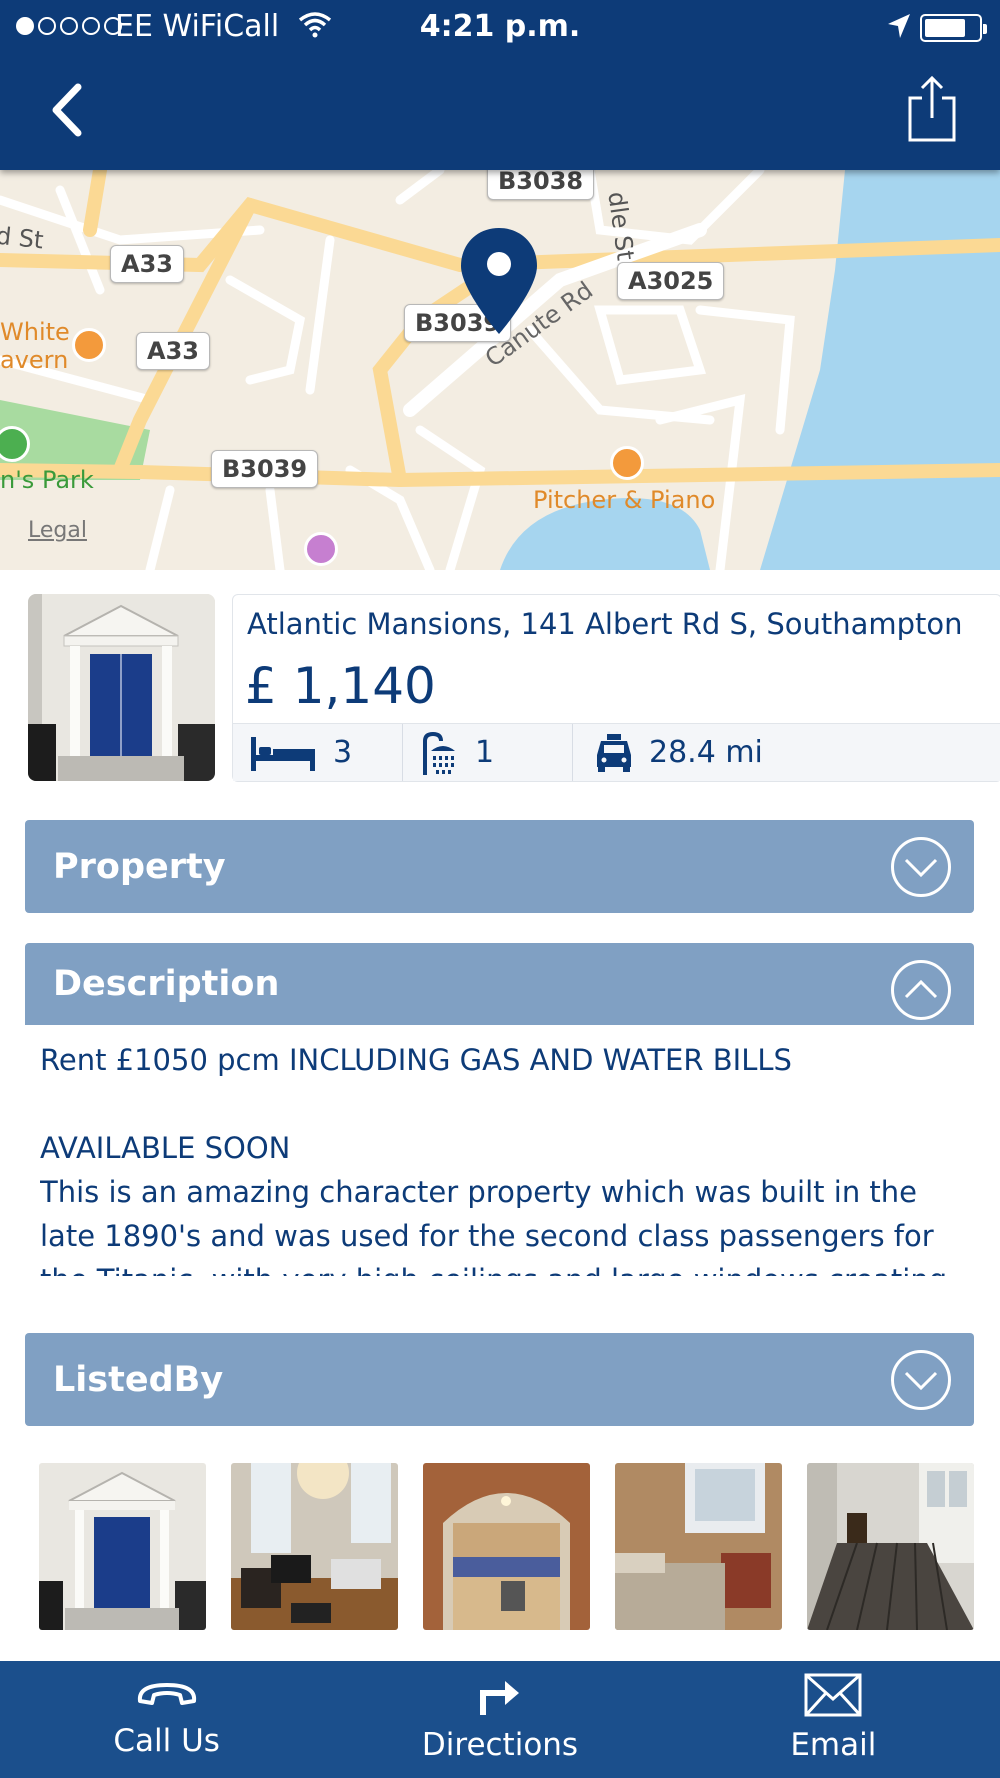 This screenshot has width=1000, height=1778. Describe the element at coordinates (899, 30) in the screenshot. I see `location-arrow-icon` at that location.